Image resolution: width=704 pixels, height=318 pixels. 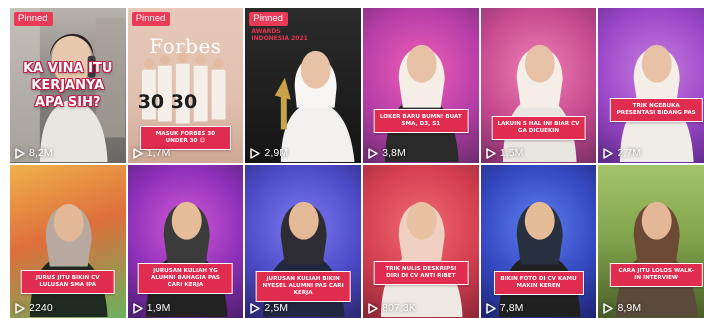 I want to click on view-count-label: 2,7M, so click(x=629, y=153).